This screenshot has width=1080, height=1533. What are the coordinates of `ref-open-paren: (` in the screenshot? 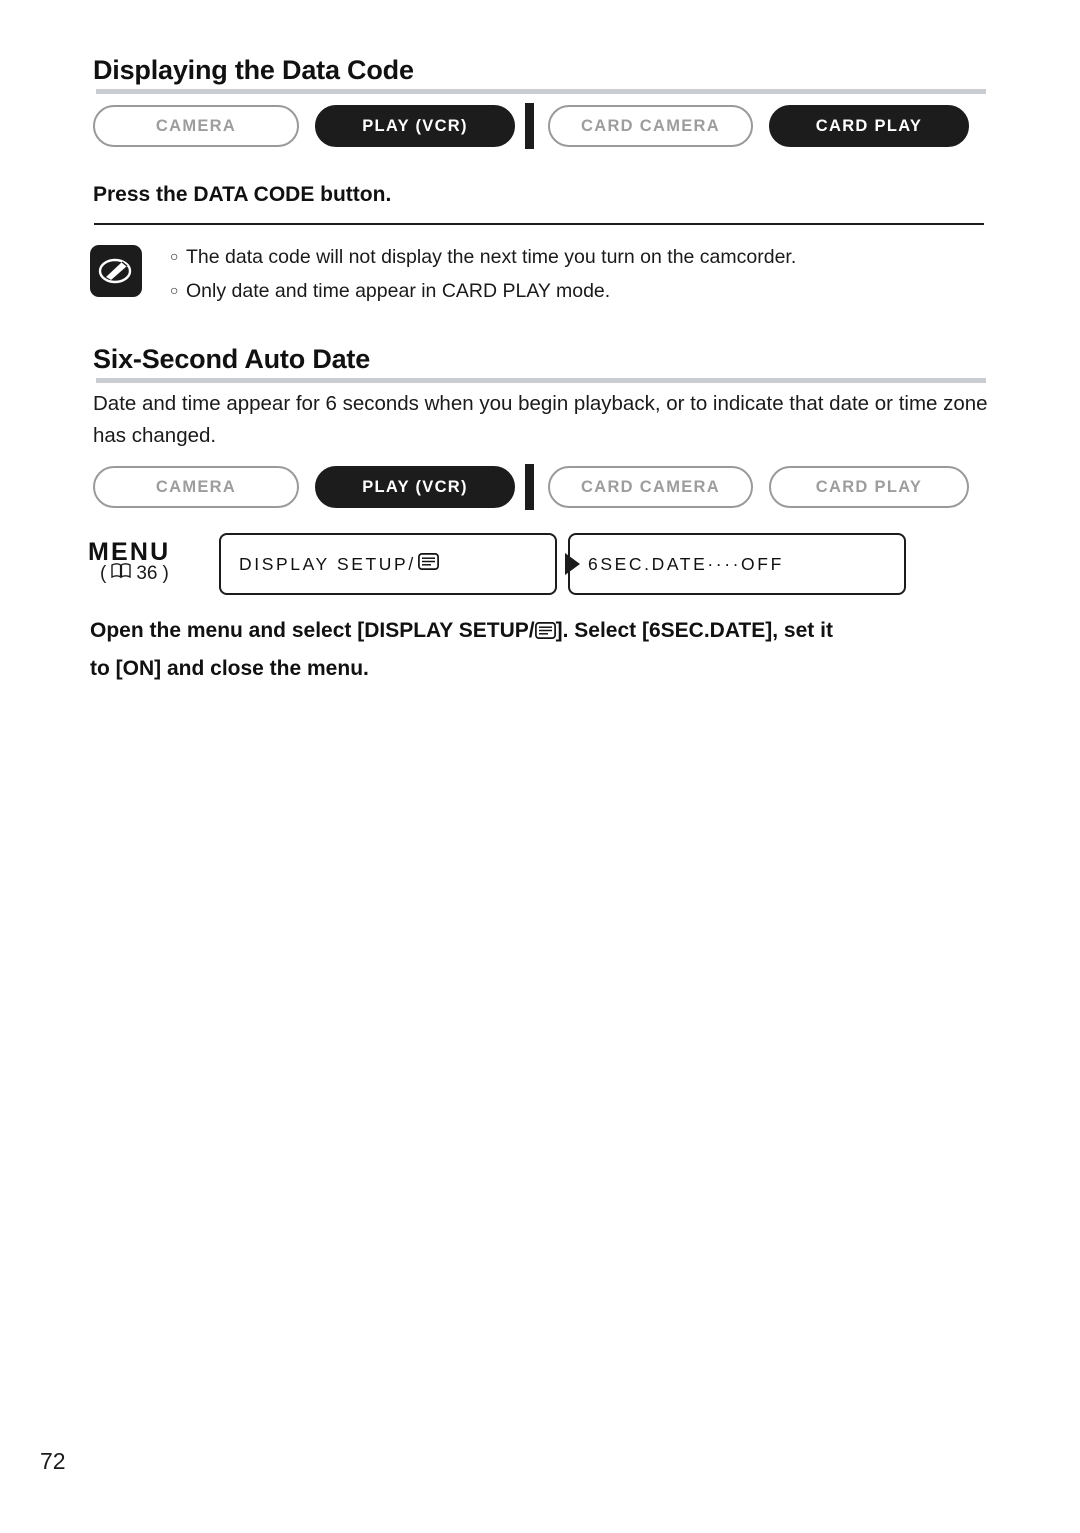 It's located at (103, 573).